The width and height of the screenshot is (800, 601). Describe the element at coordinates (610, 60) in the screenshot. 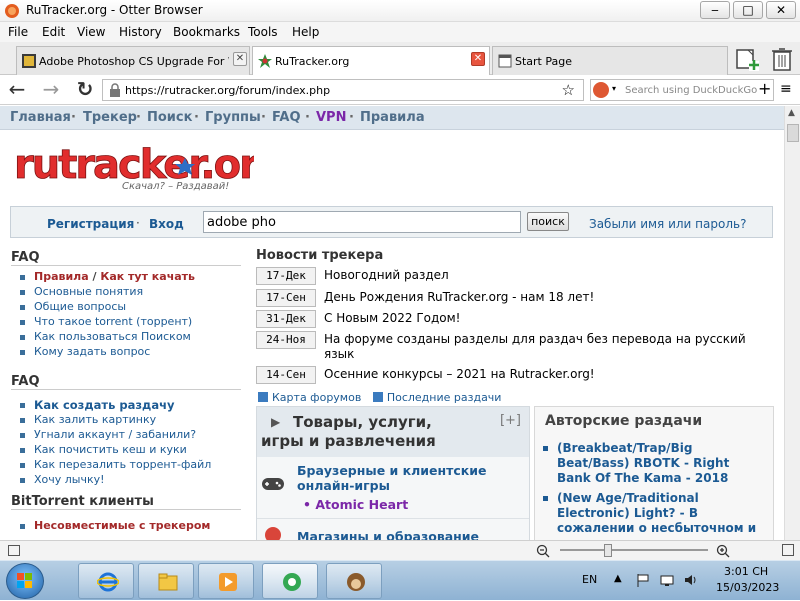

I see `tab-start-page: Start Page` at that location.